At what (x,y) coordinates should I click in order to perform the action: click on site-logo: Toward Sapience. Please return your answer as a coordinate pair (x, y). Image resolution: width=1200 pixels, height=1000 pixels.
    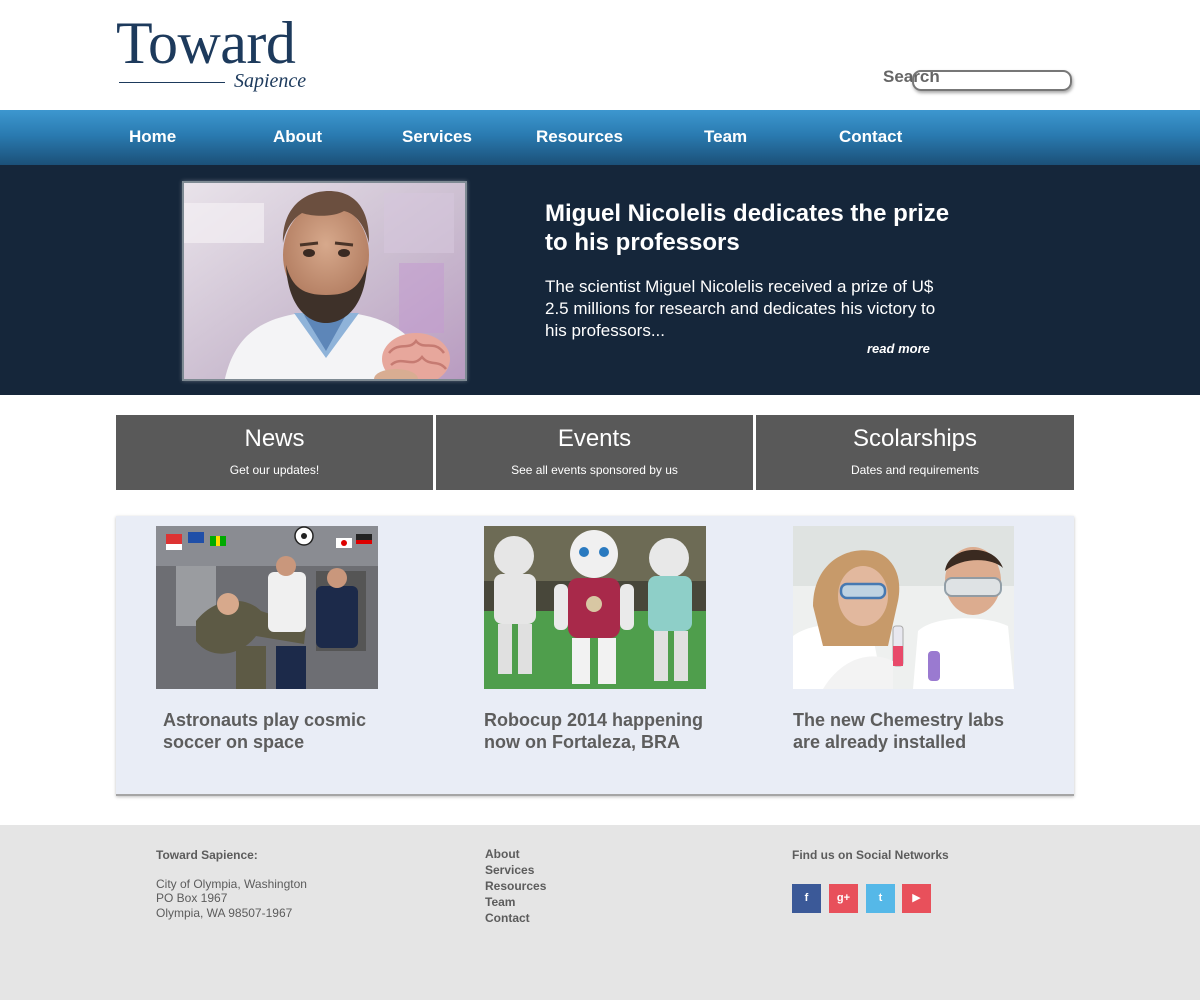
    Looking at the image, I should click on (216, 55).